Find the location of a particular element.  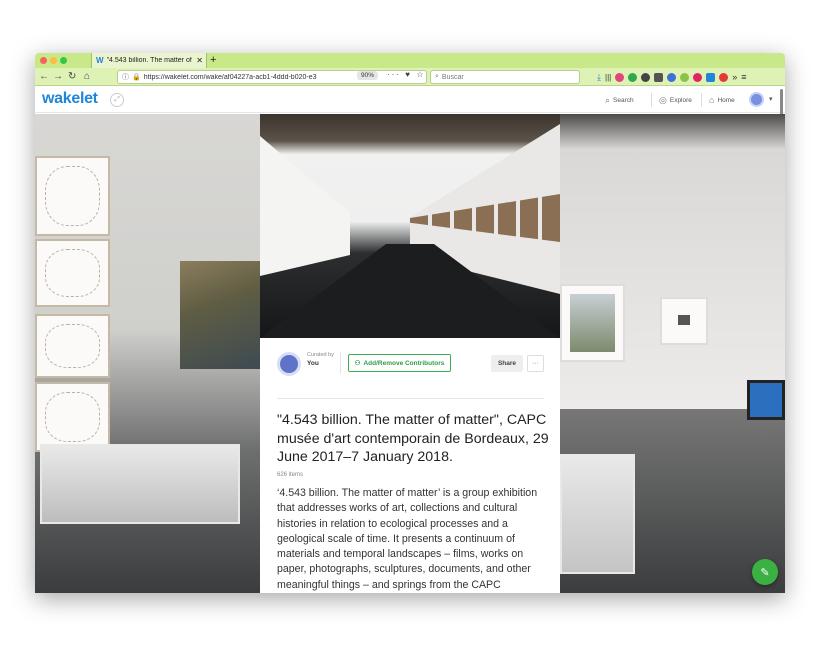

blue-extension-icon is located at coordinates (672, 77).